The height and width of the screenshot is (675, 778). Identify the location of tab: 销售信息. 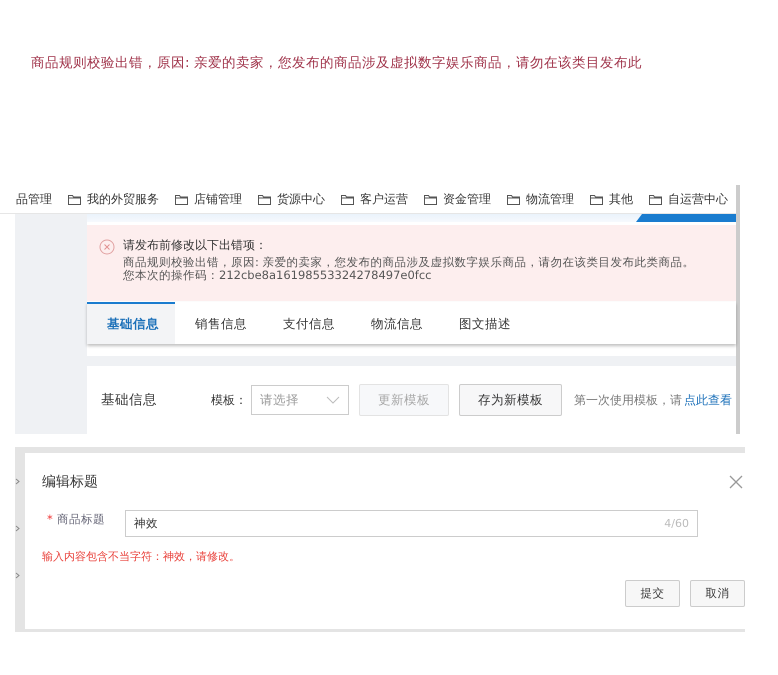
(219, 323).